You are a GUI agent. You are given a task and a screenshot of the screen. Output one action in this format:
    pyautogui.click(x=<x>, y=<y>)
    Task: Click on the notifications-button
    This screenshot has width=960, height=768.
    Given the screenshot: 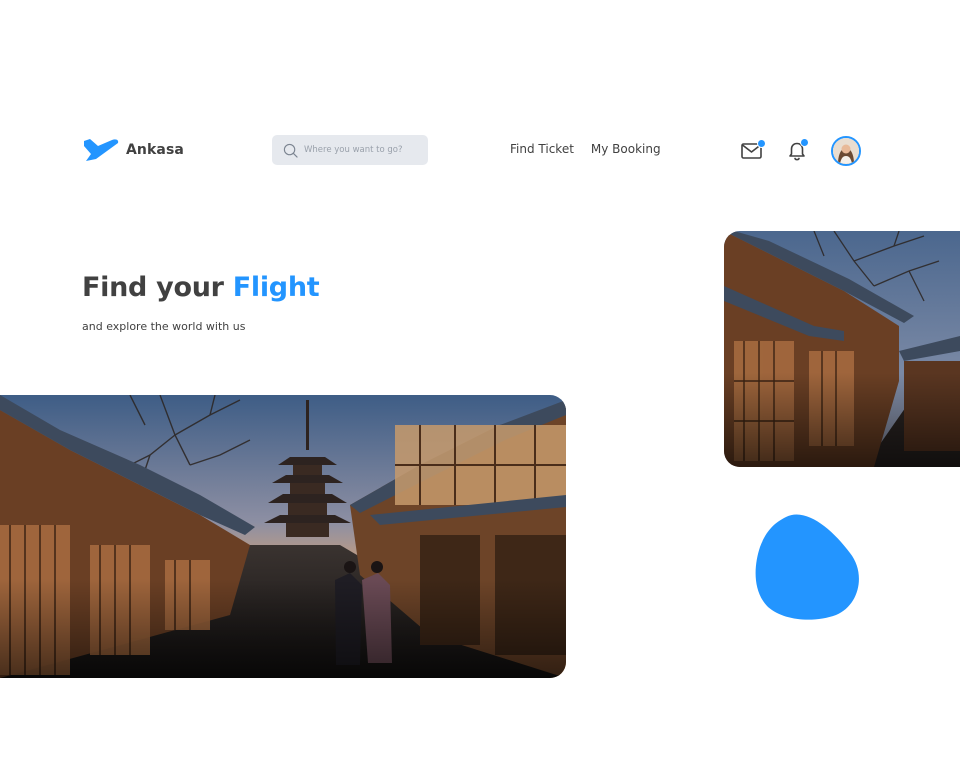 What is the action you would take?
    pyautogui.click(x=797, y=150)
    